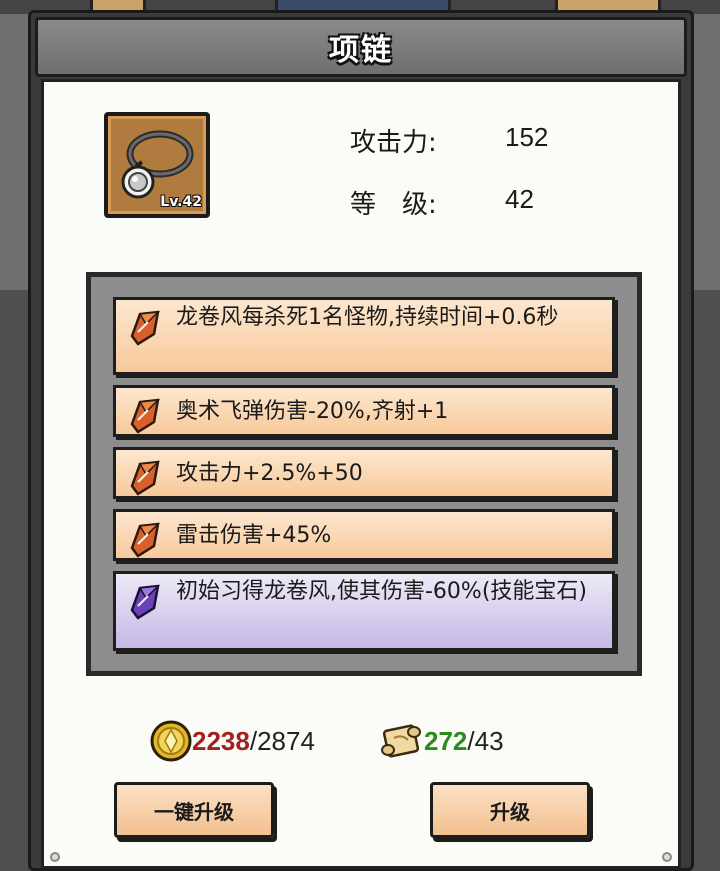  What do you see at coordinates (364, 336) in the screenshot?
I see `effect-item: 龙卷风每杀死1名怪物,持续时间+0.6秒` at bounding box center [364, 336].